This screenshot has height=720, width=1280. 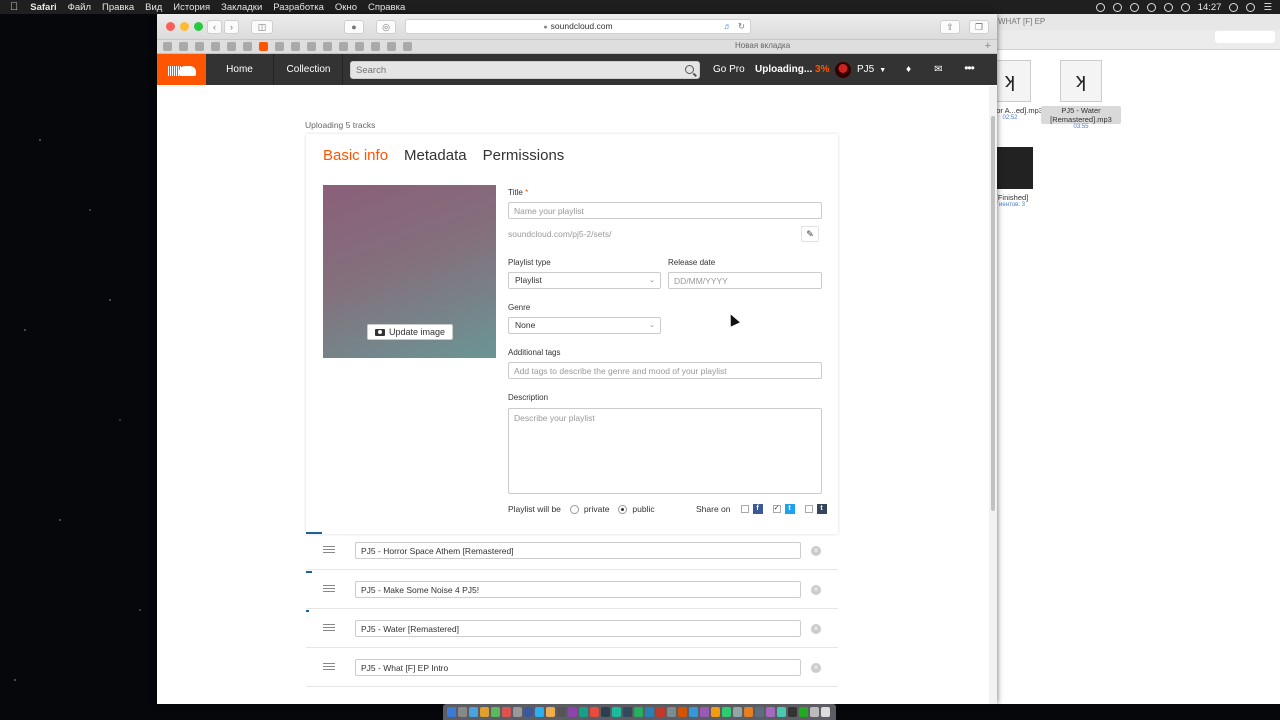 I want to click on adblock-extension-button: ◎, so click(x=386, y=27).